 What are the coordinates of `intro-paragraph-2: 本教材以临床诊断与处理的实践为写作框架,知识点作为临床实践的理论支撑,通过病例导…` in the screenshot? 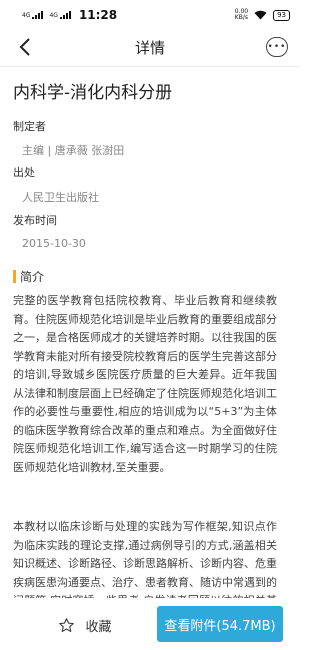 It's located at (145, 560).